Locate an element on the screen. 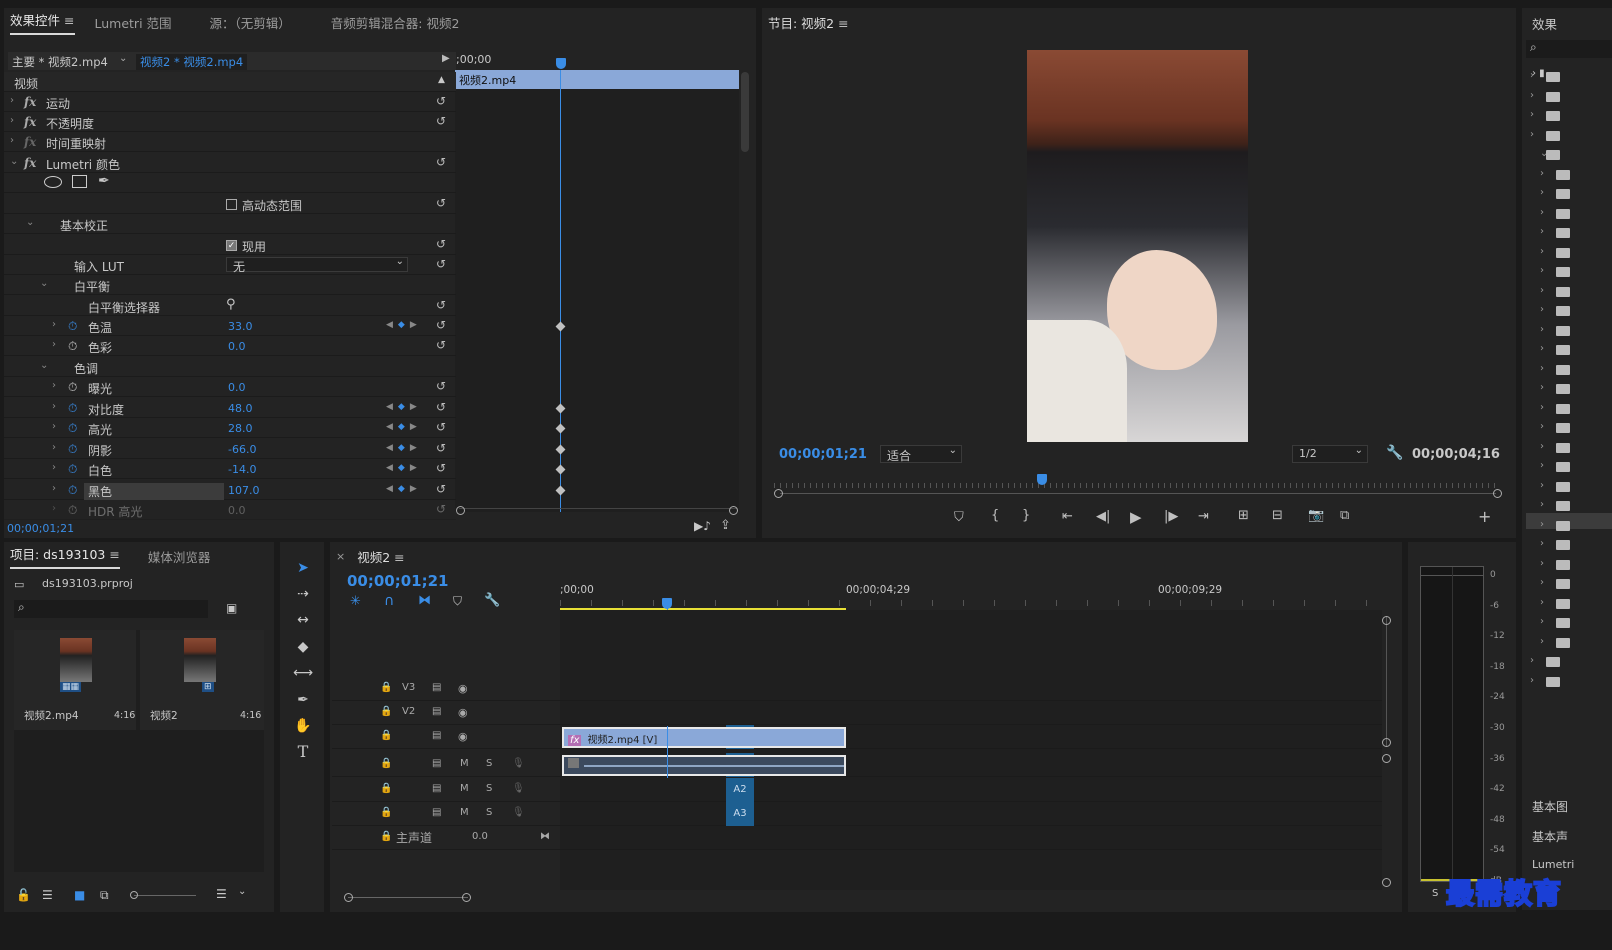 The height and width of the screenshot is (950, 1612). zoom-slider-handle is located at coordinates (134, 895).